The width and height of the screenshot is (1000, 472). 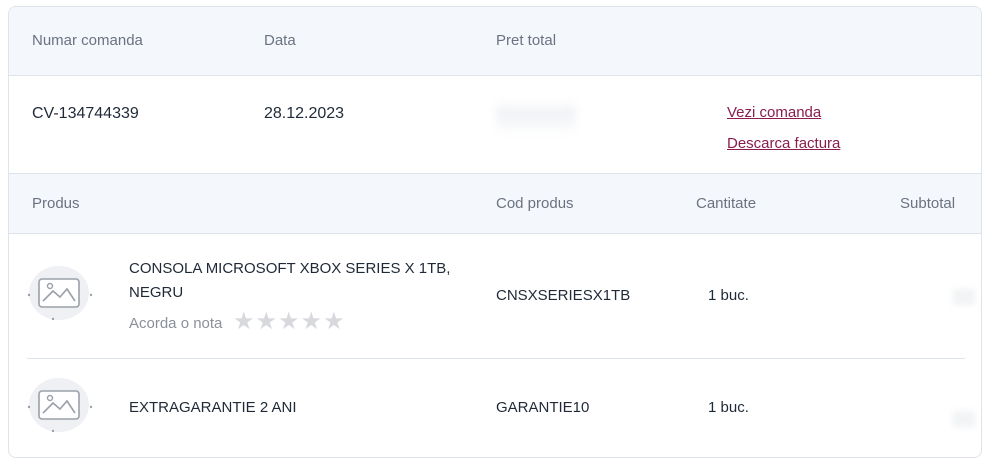 I want to click on row-divider, so click(x=496, y=358).